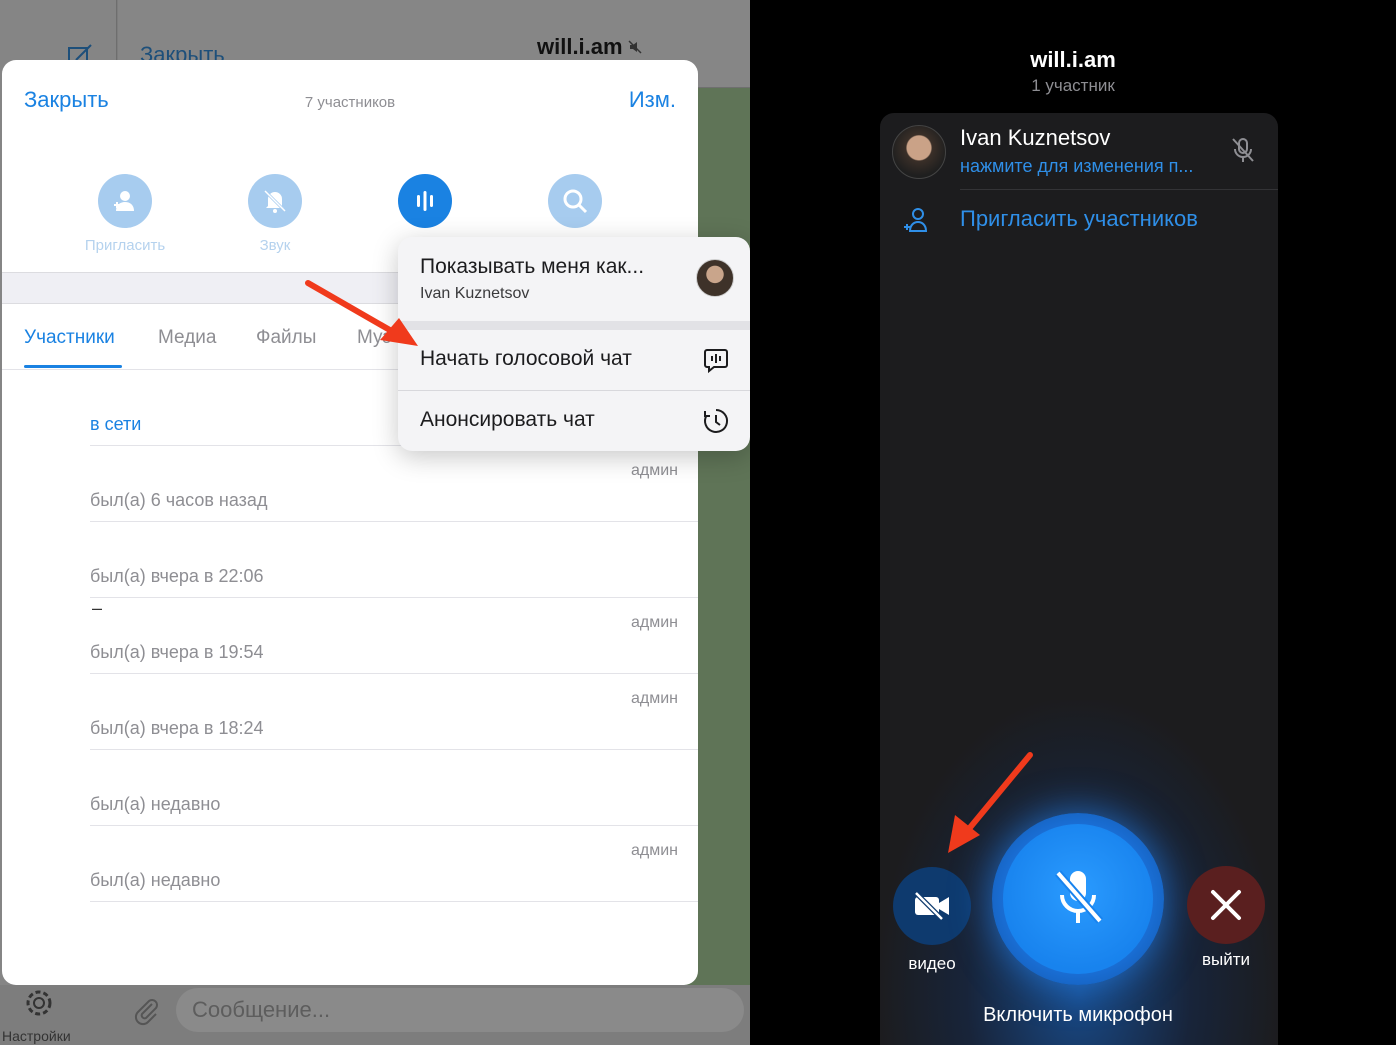  I want to click on tab-active-indicator, so click(73, 366).